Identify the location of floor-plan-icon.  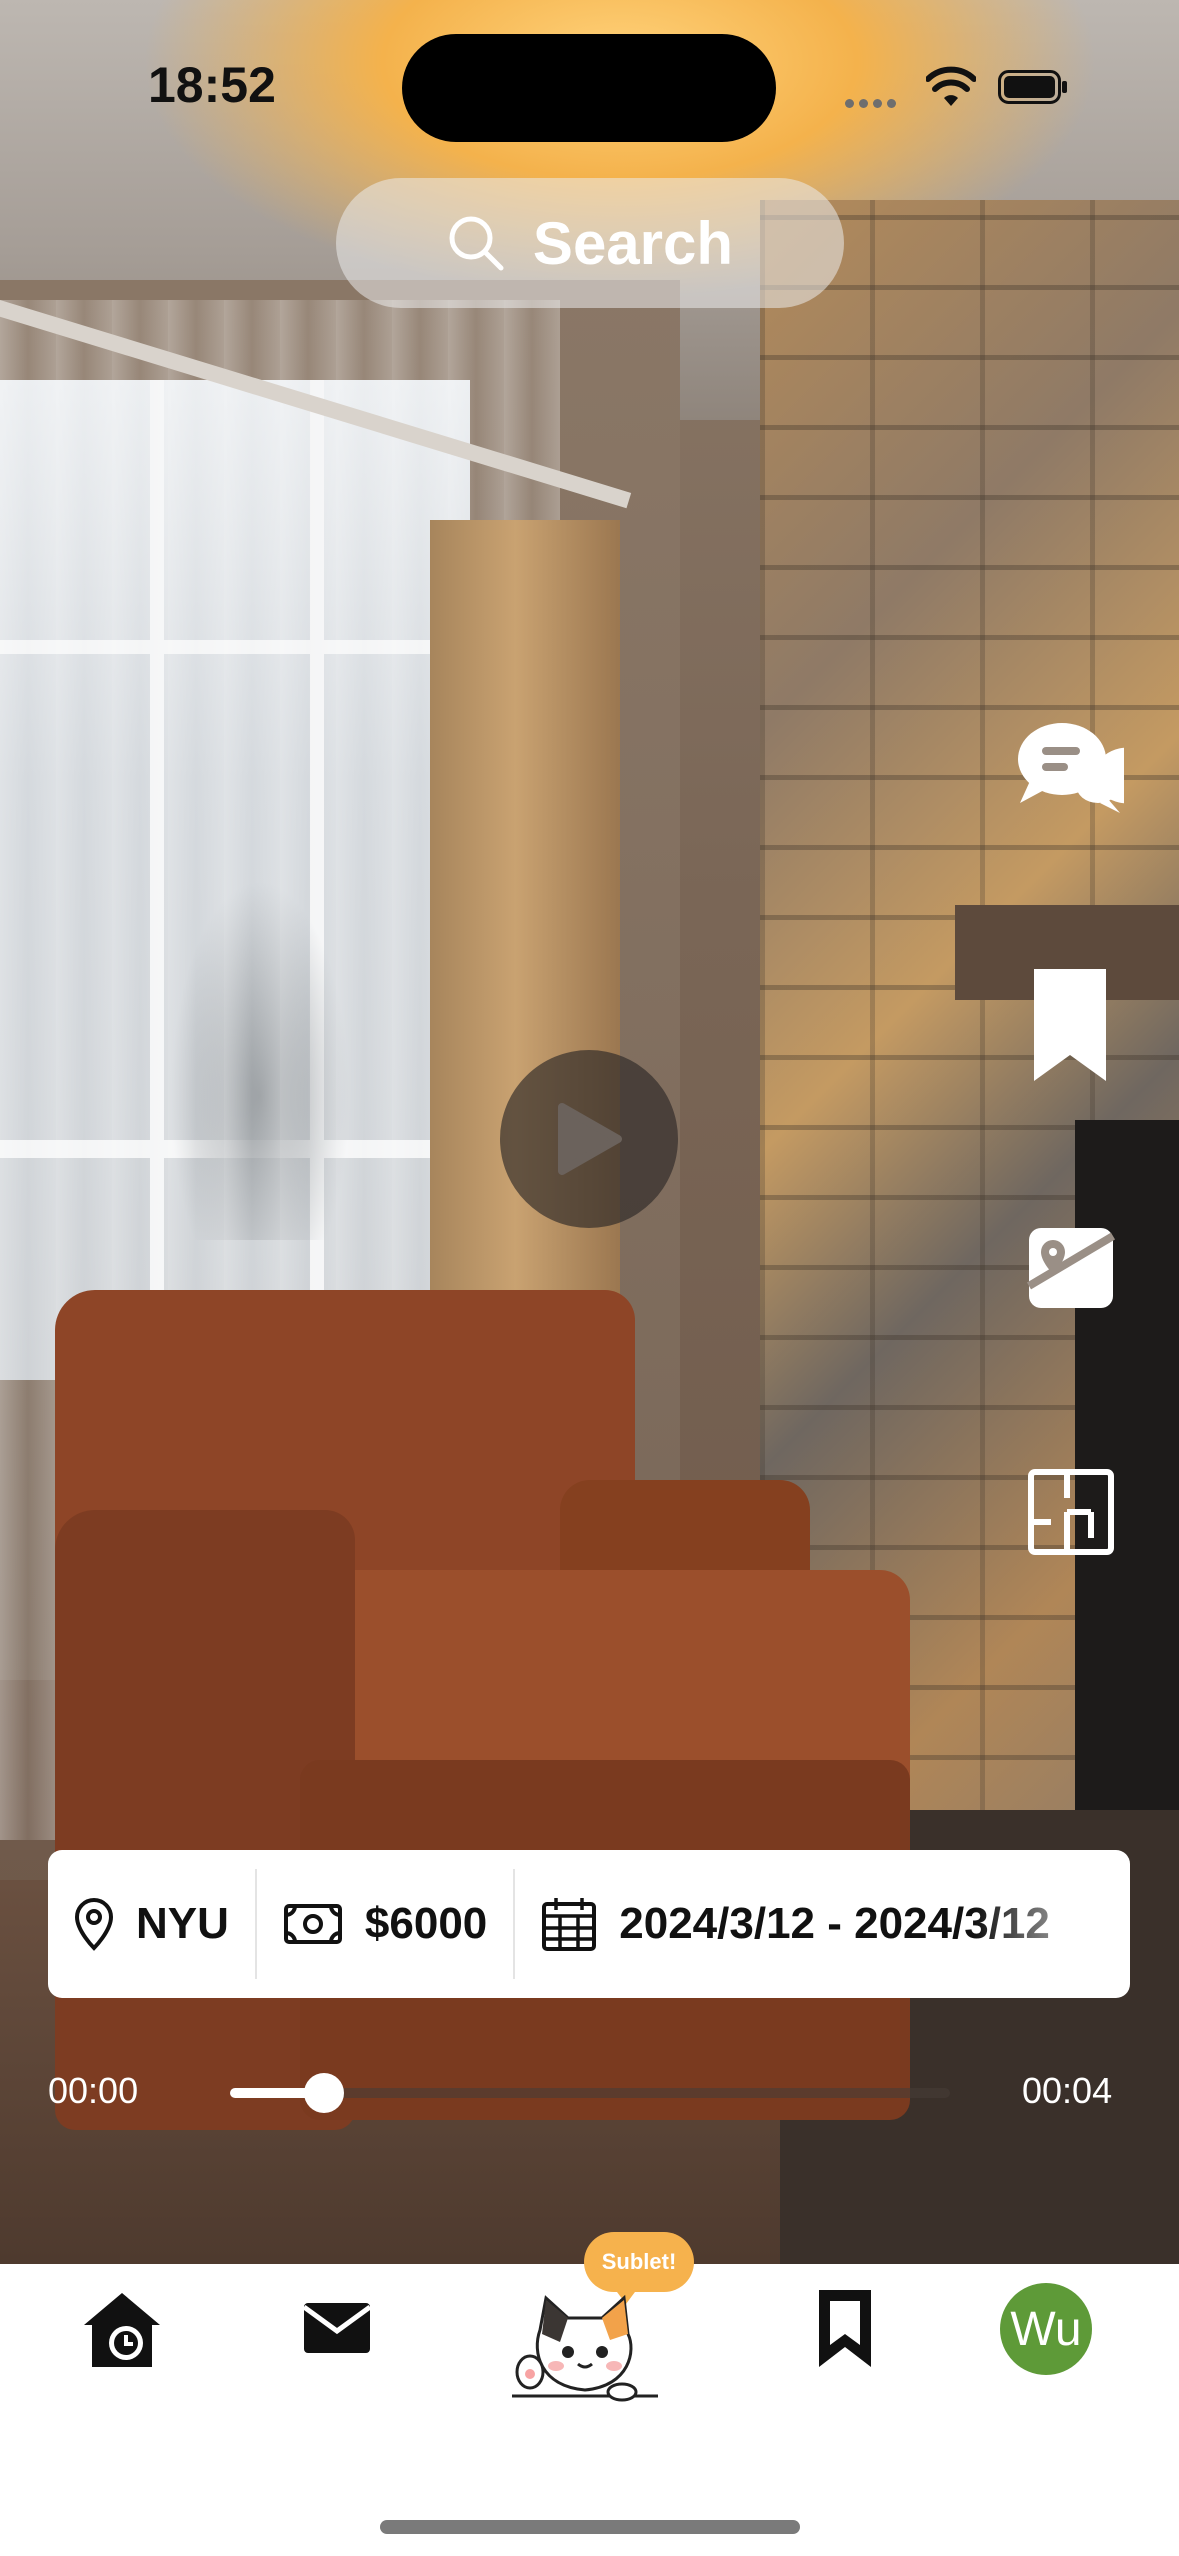
(1071, 1512).